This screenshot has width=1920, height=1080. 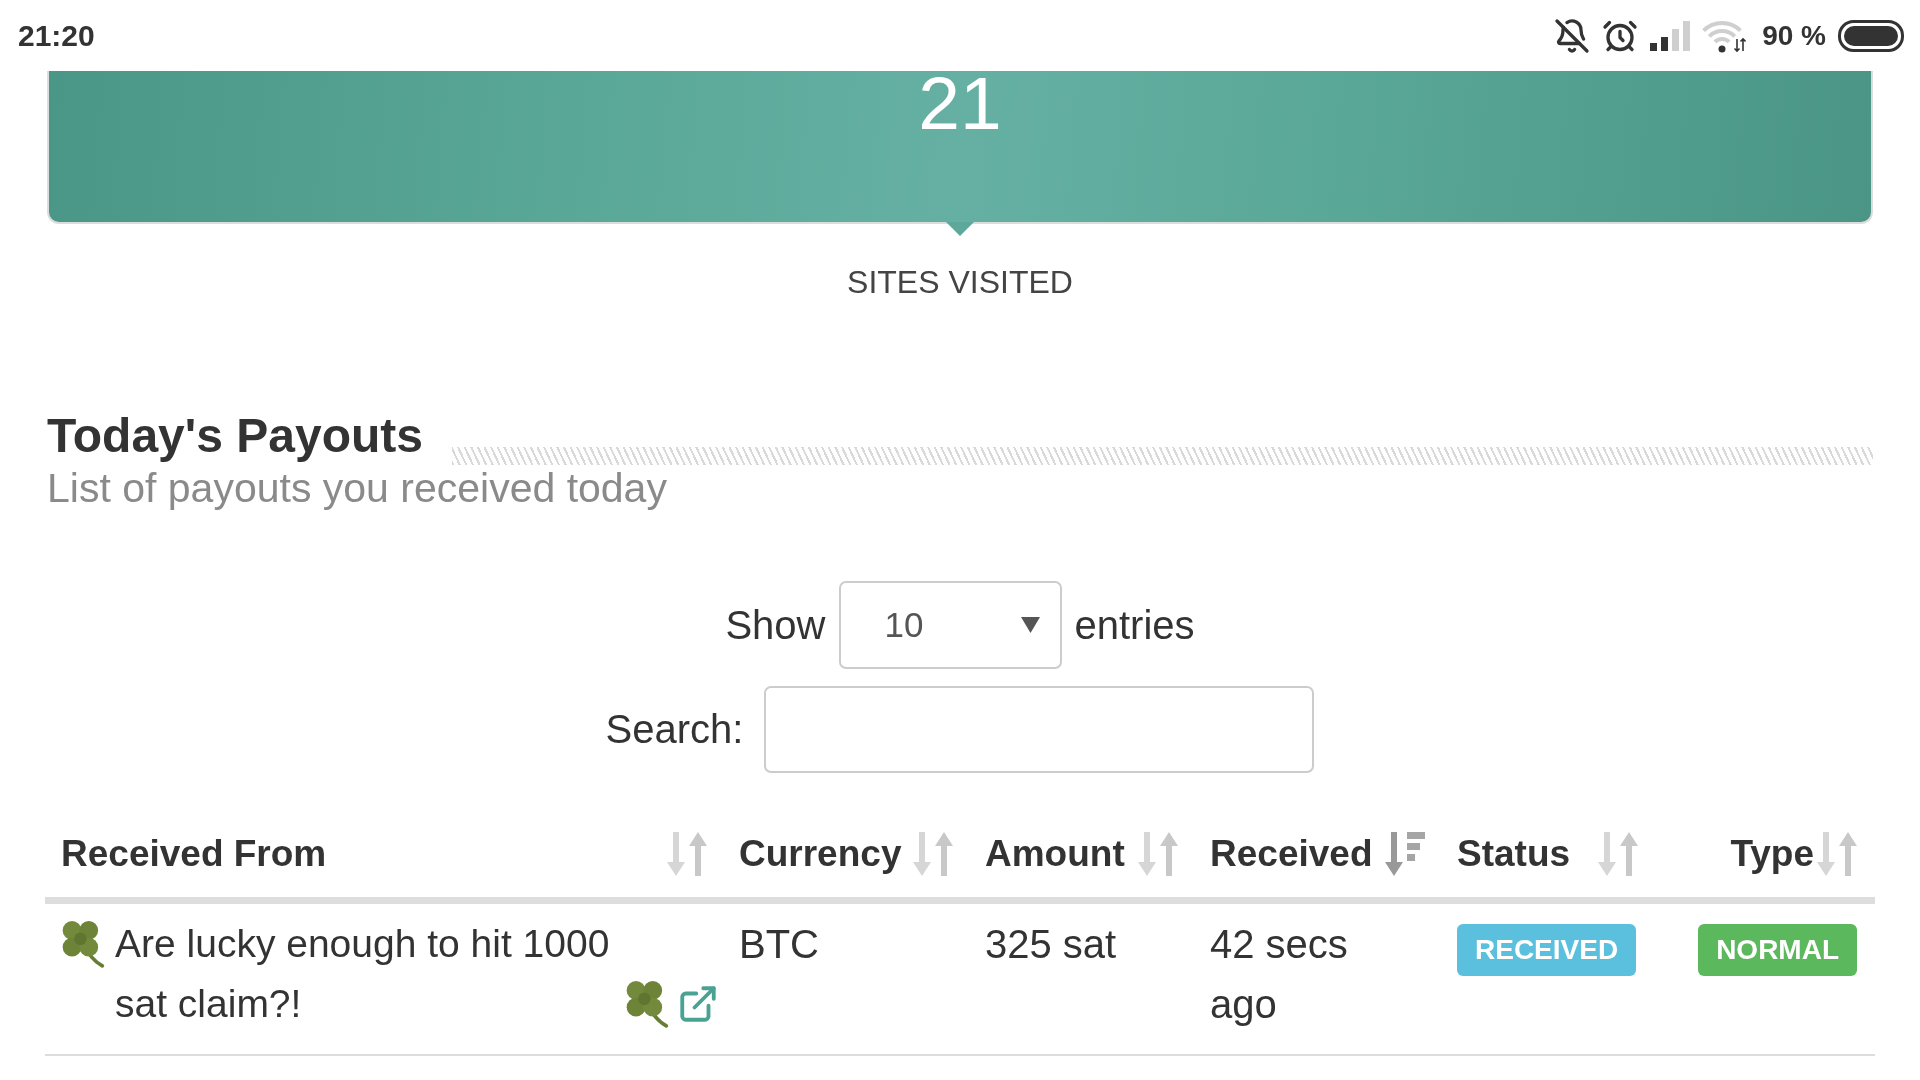 I want to click on section-title: Today's Payouts, so click(x=235, y=436).